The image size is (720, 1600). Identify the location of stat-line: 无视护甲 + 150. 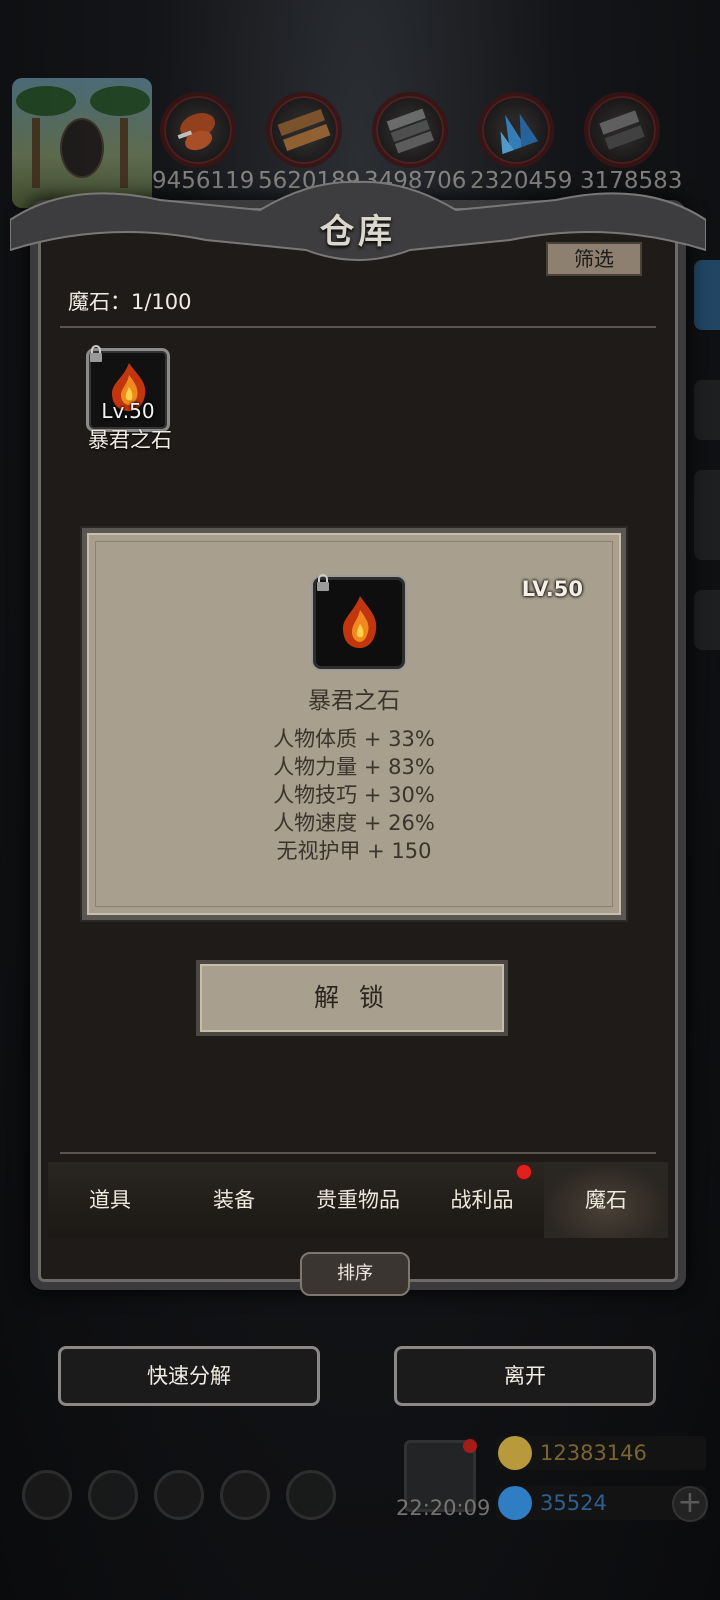
(354, 851).